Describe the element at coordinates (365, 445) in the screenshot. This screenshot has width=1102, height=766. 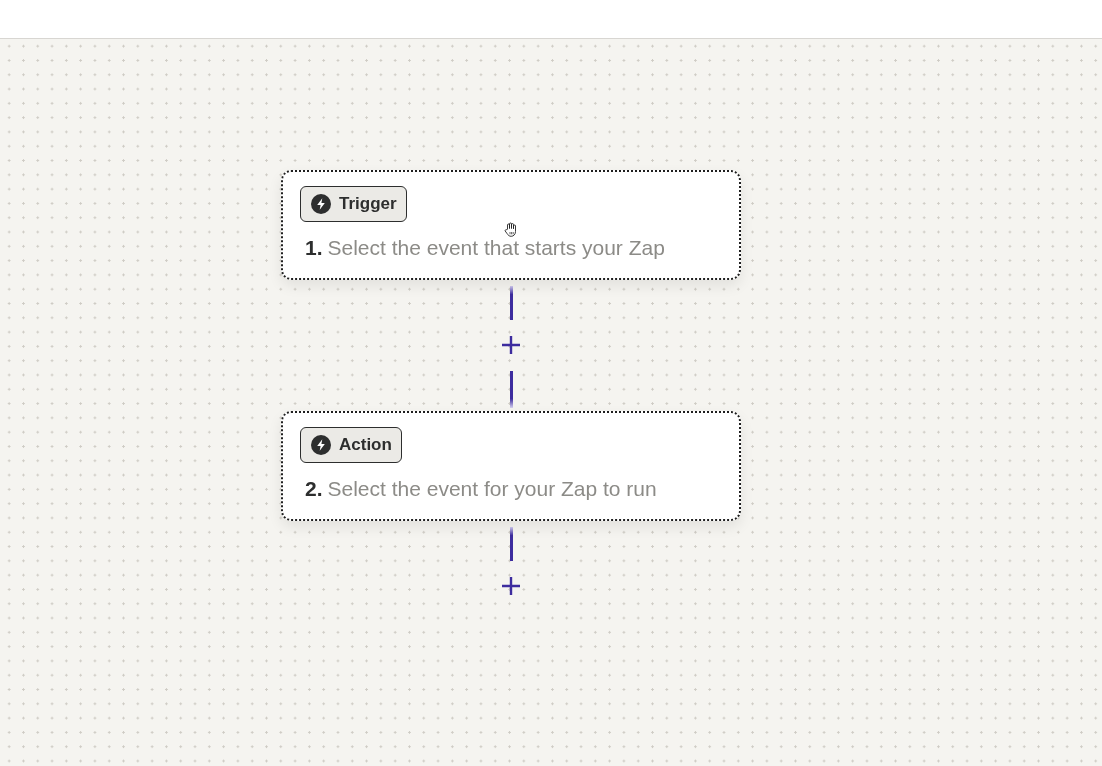
I see `step-type-label: Action` at that location.